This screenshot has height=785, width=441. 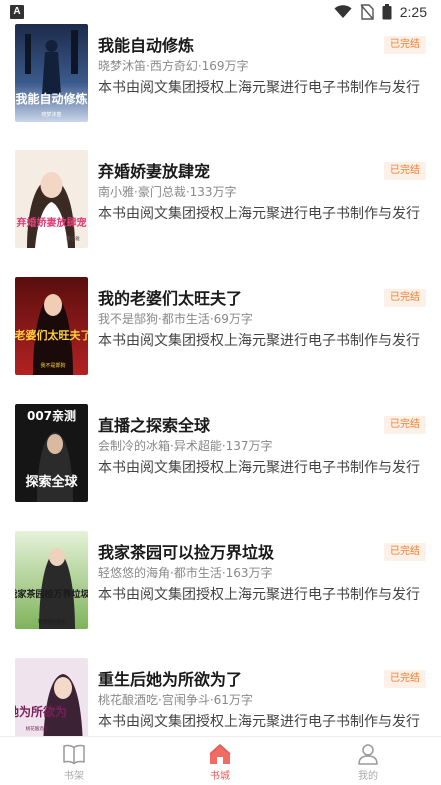 What do you see at coordinates (51, 73) in the screenshot?
I see `book-cover: 我能自动修炼 晓梦沐笛` at bounding box center [51, 73].